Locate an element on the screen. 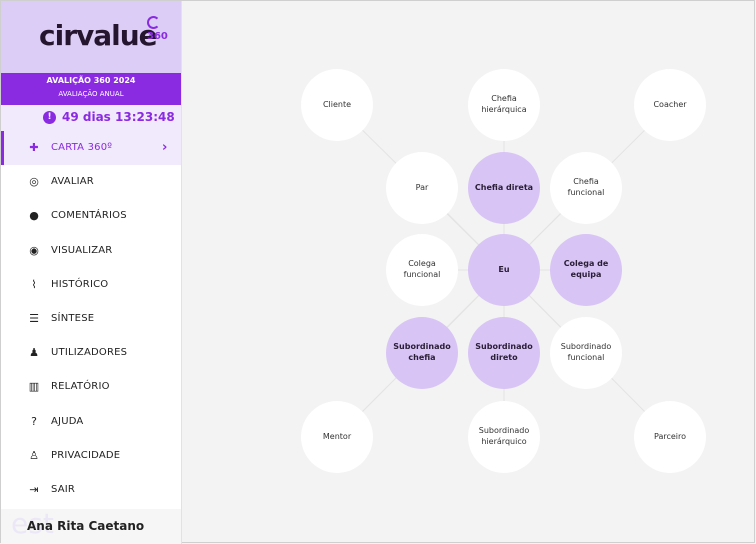  sidebar-item-sintese: ☰ SÍNTESE is located at coordinates (91, 319).